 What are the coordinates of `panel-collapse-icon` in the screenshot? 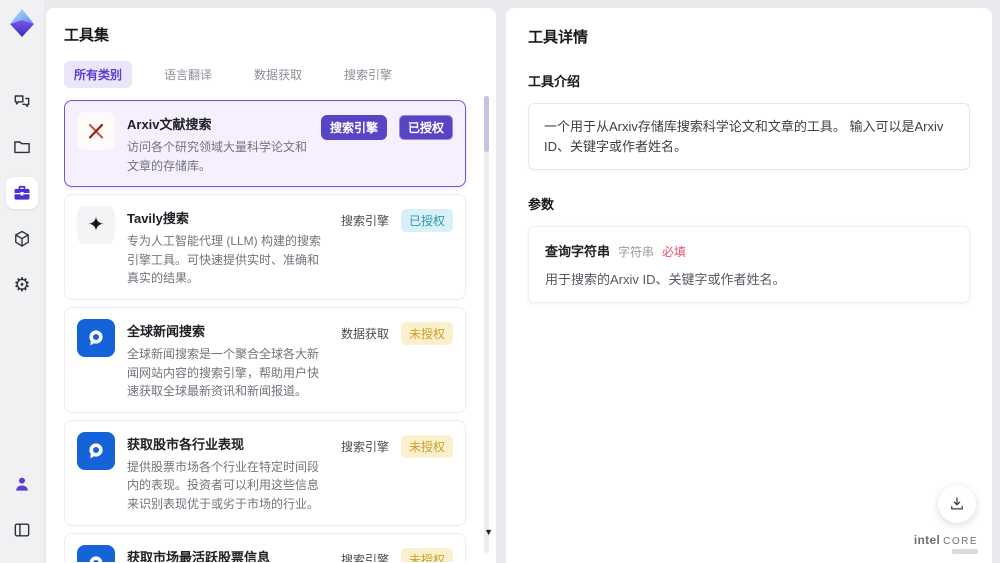 It's located at (22, 530).